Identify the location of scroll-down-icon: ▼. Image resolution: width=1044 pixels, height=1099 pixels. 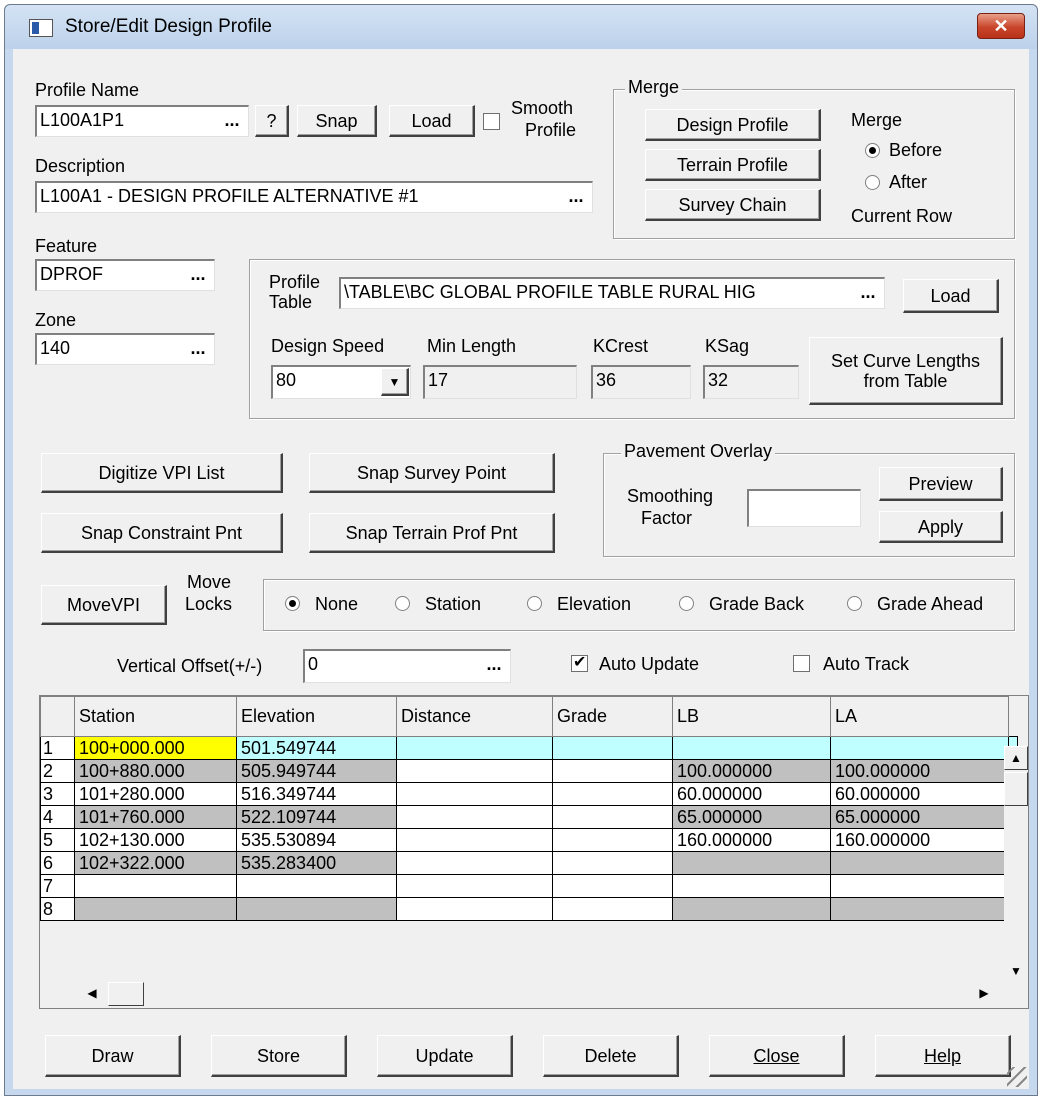
(1016, 972).